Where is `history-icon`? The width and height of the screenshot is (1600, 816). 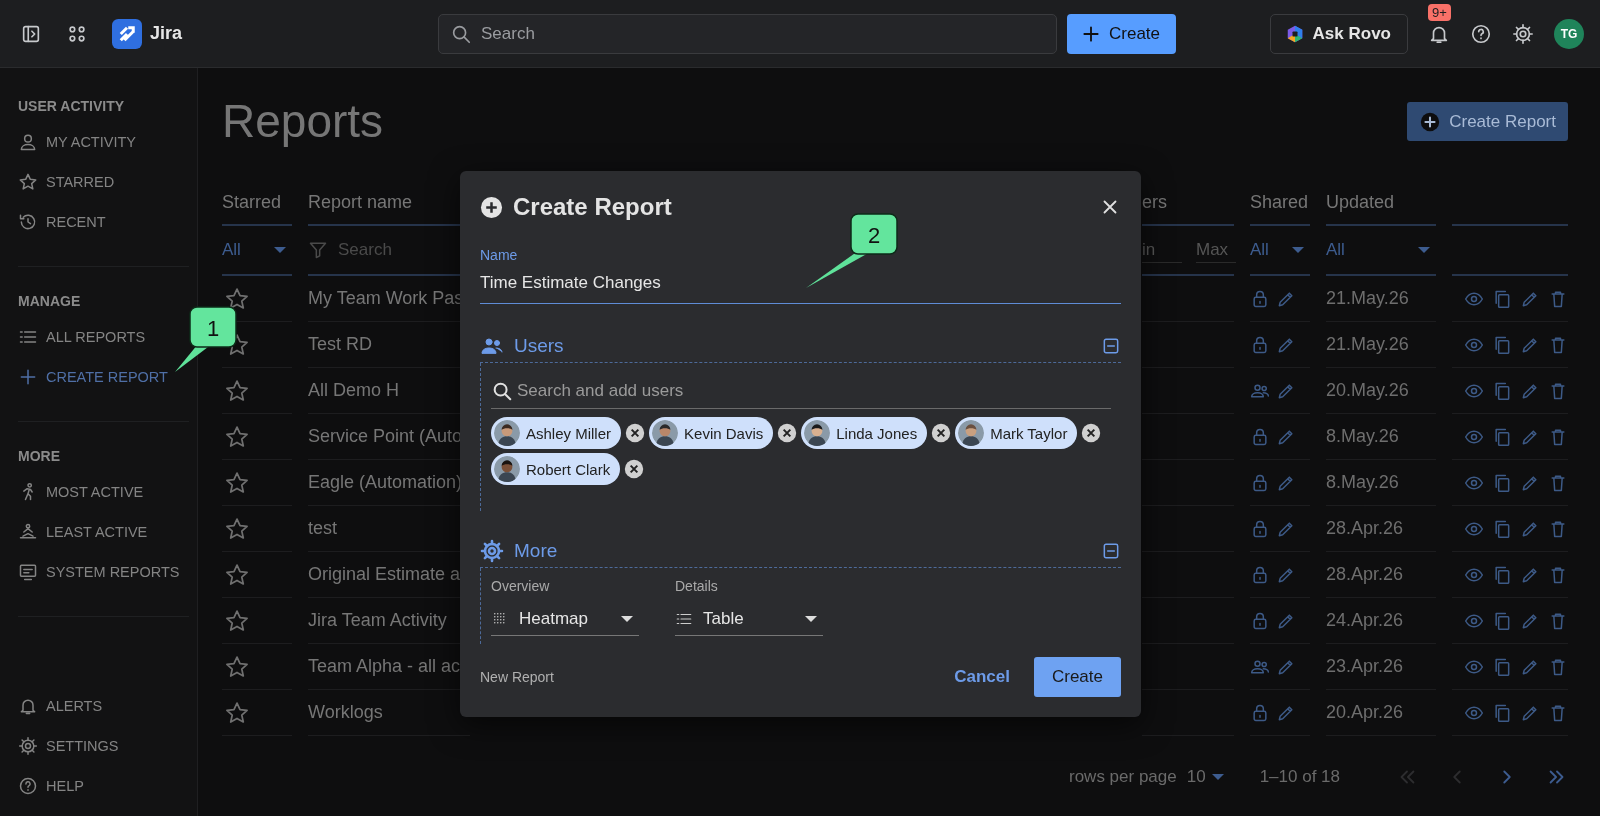
history-icon is located at coordinates (28, 222).